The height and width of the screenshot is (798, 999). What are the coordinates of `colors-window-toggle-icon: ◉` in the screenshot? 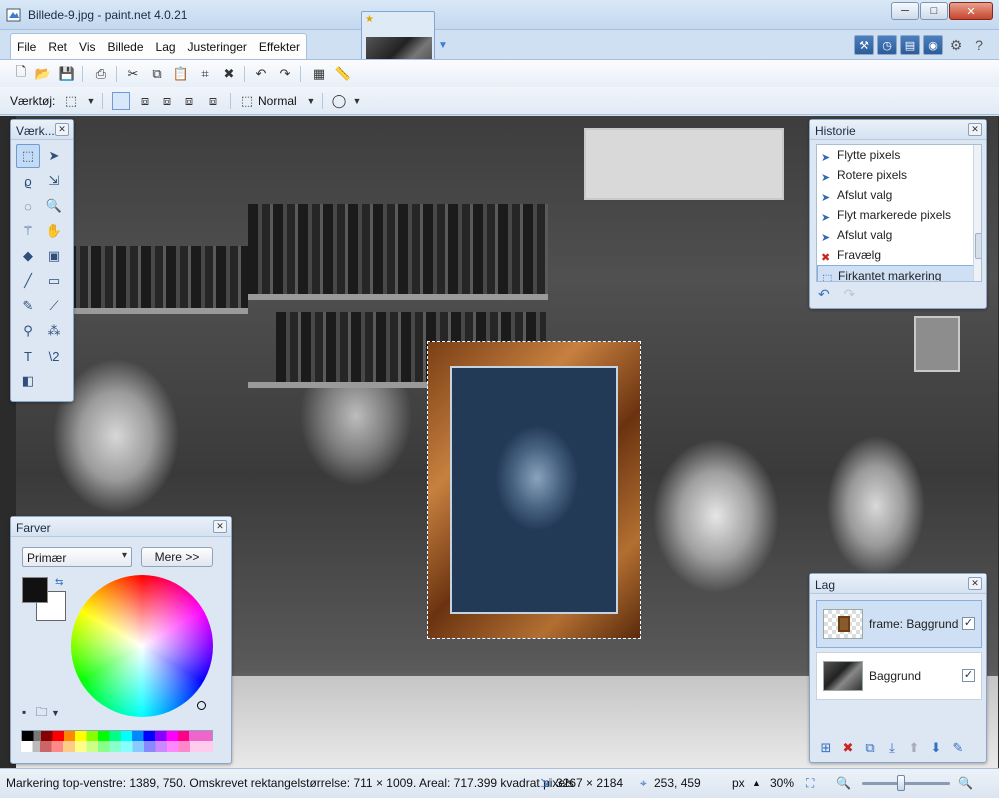 It's located at (933, 45).